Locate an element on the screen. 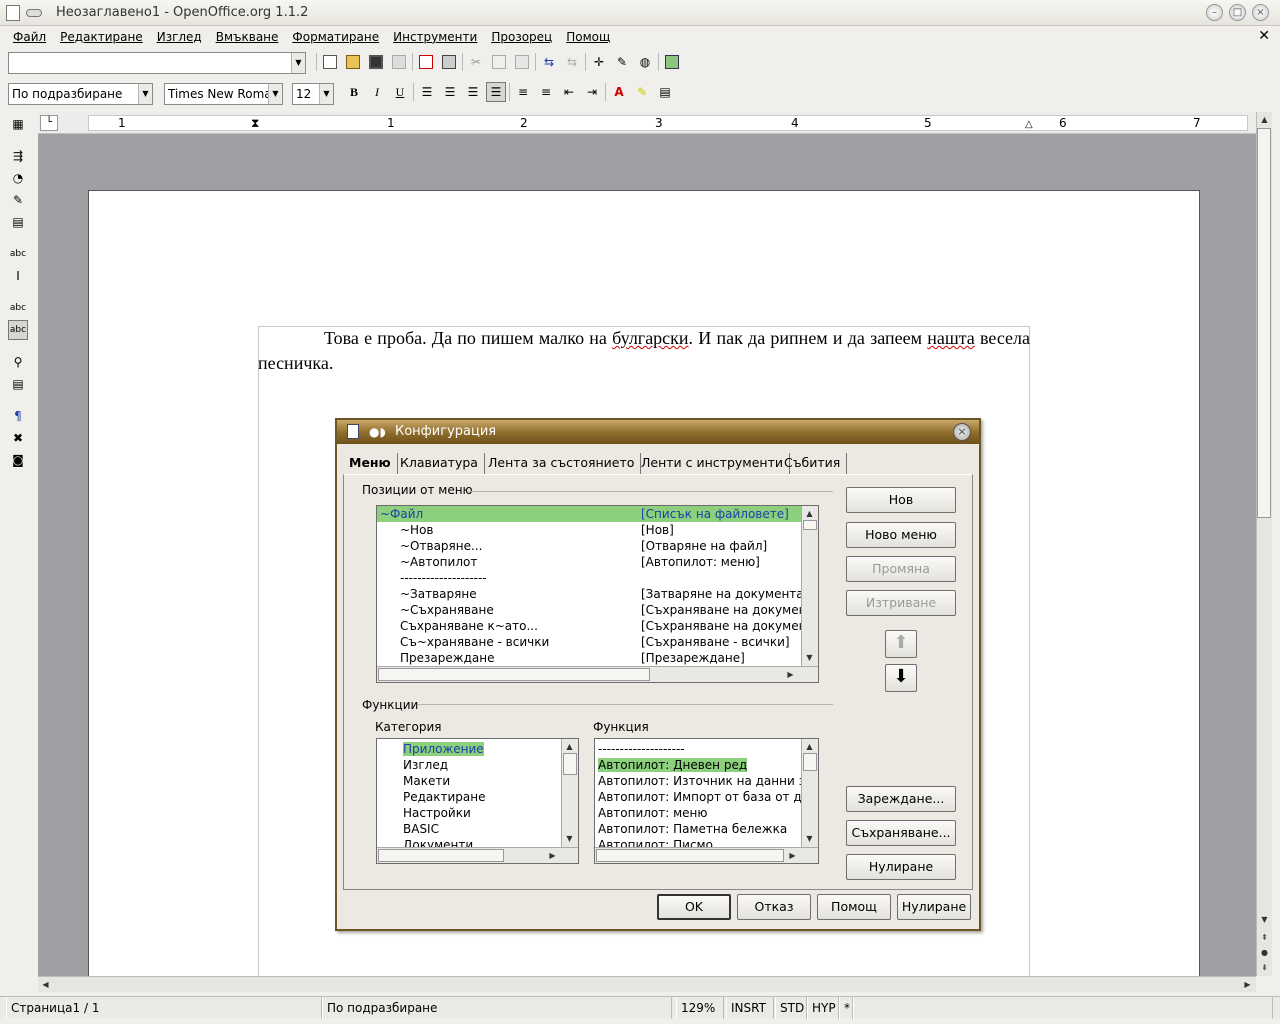  justify-icon: ☰ is located at coordinates (496, 92).